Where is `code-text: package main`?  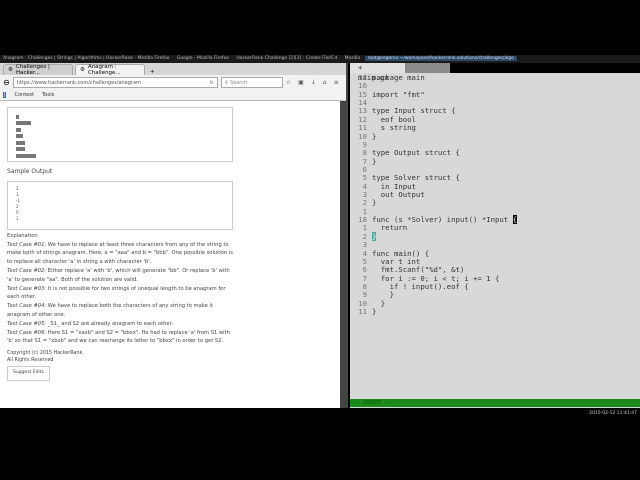
code-text: package main is located at coordinates (398, 77).